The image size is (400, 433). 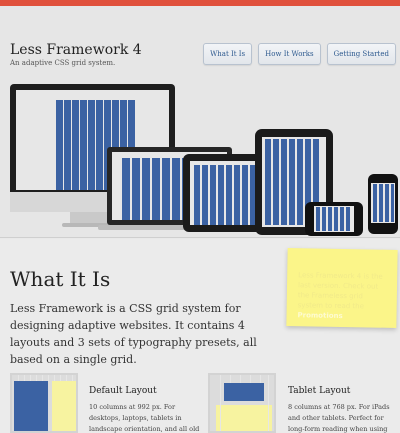 I want to click on default-layout-title: Default Layout, so click(x=123, y=391).